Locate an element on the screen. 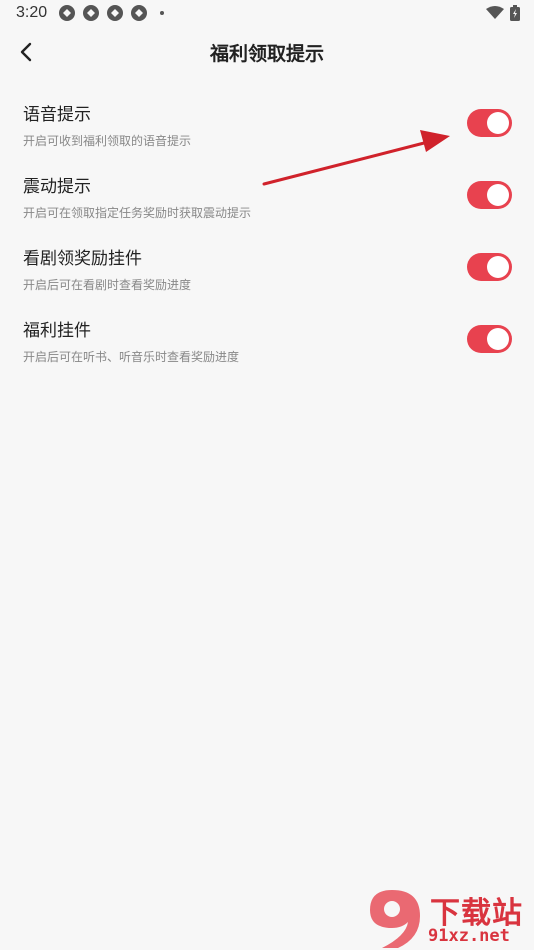 This screenshot has width=534, height=950. setting-title: 震动提示 is located at coordinates (57, 187).